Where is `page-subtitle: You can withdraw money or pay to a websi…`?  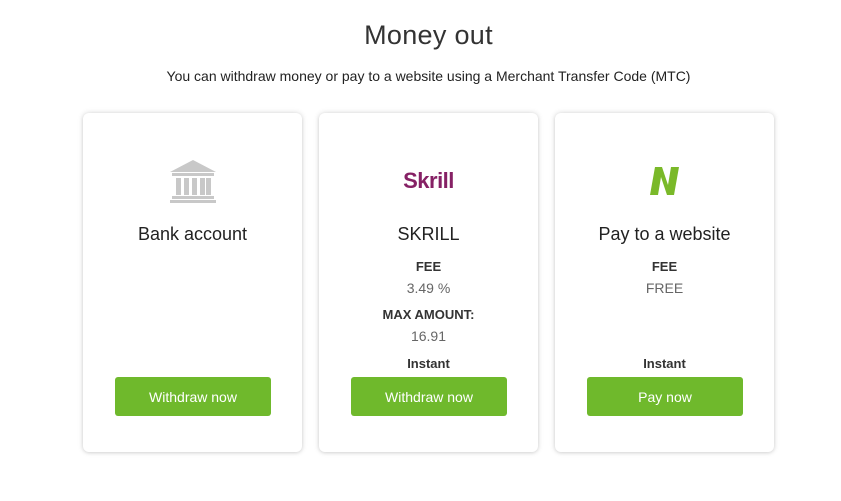 page-subtitle: You can withdraw money or pay to a websi… is located at coordinates (428, 76).